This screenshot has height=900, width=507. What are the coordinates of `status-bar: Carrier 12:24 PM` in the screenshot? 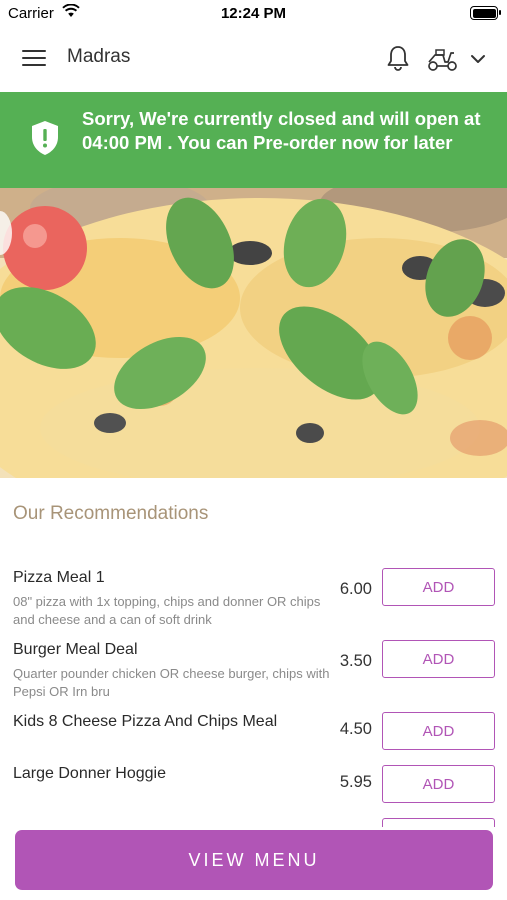 It's located at (253, 13).